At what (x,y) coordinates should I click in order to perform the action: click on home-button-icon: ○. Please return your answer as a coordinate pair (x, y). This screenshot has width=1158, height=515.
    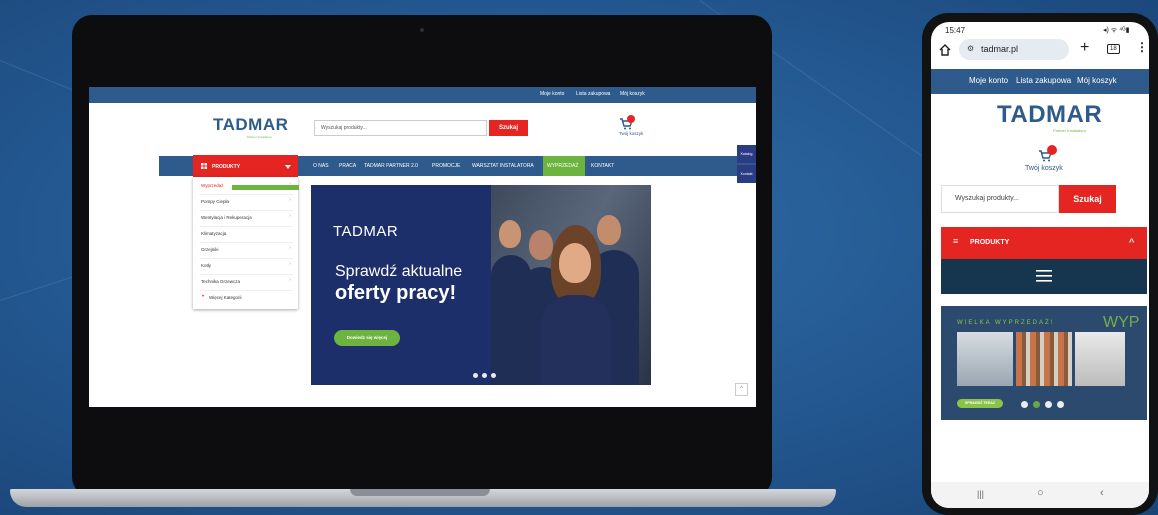
    Looking at the image, I should click on (1040, 493).